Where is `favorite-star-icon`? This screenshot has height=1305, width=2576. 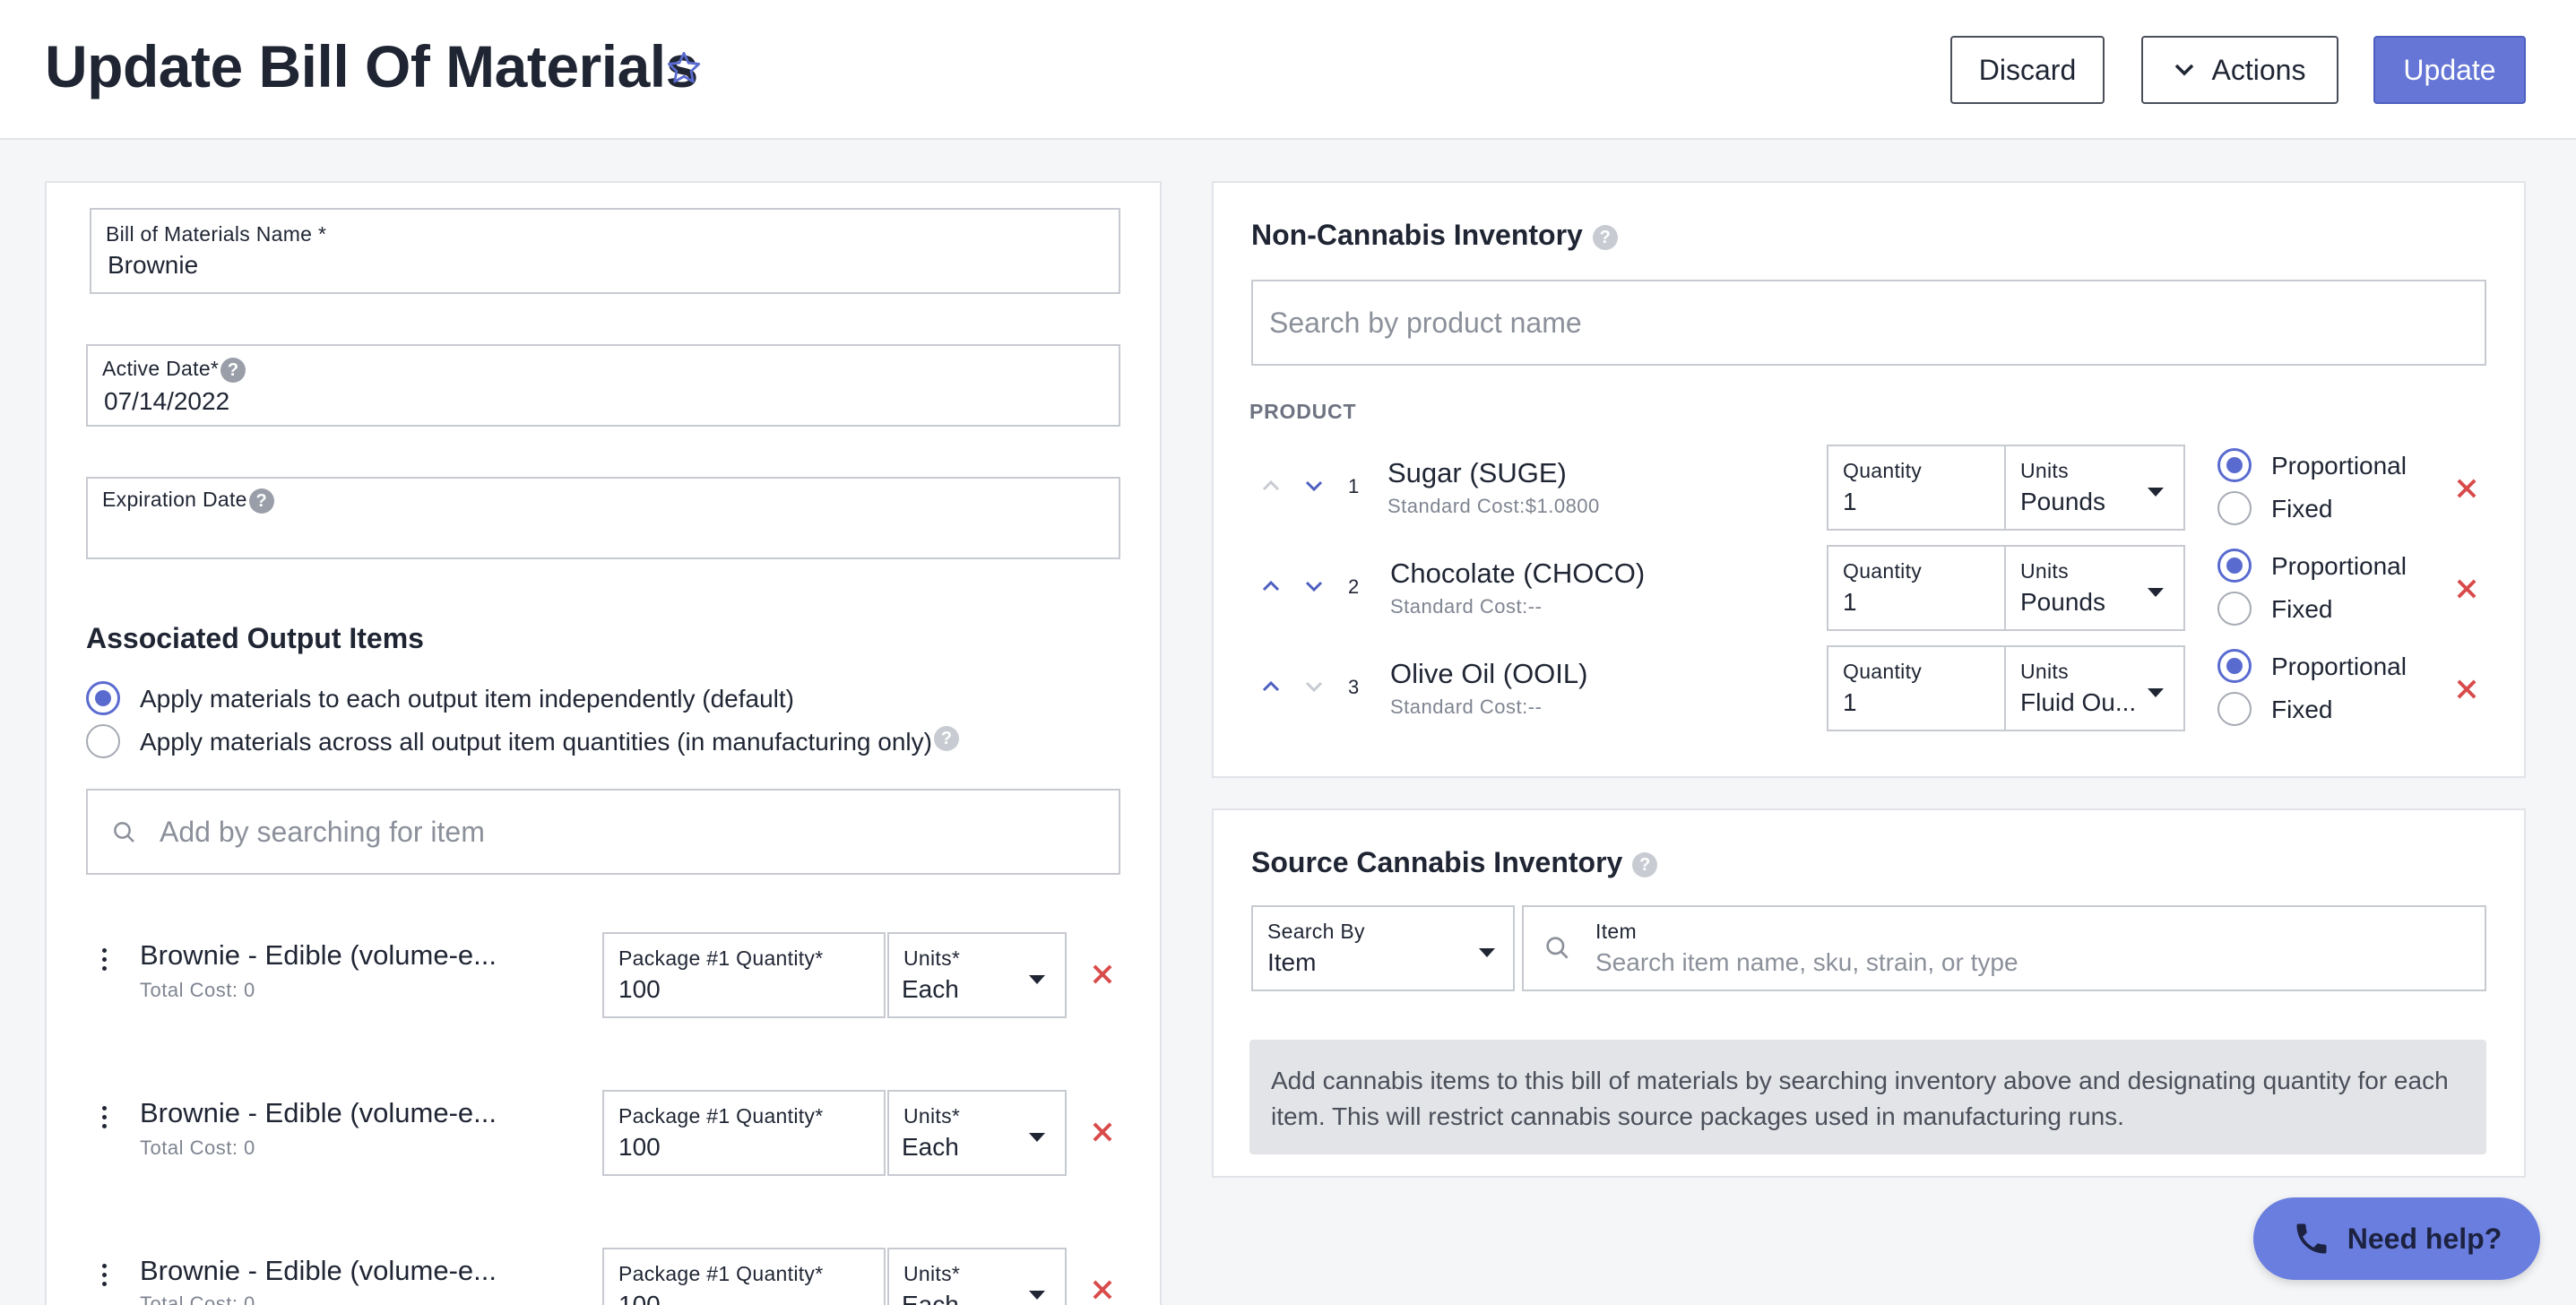
favorite-star-icon is located at coordinates (684, 68).